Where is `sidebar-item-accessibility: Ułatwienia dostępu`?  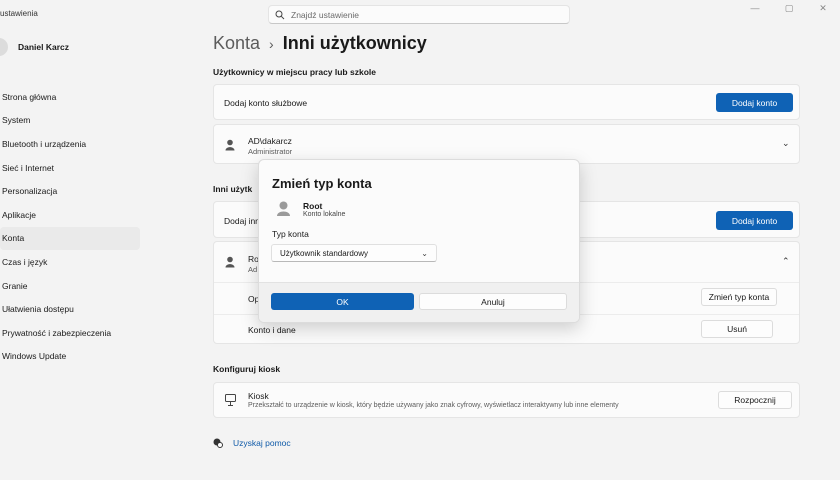
sidebar-item-accessibility: Ułatwienia dostępu is located at coordinates (70, 309).